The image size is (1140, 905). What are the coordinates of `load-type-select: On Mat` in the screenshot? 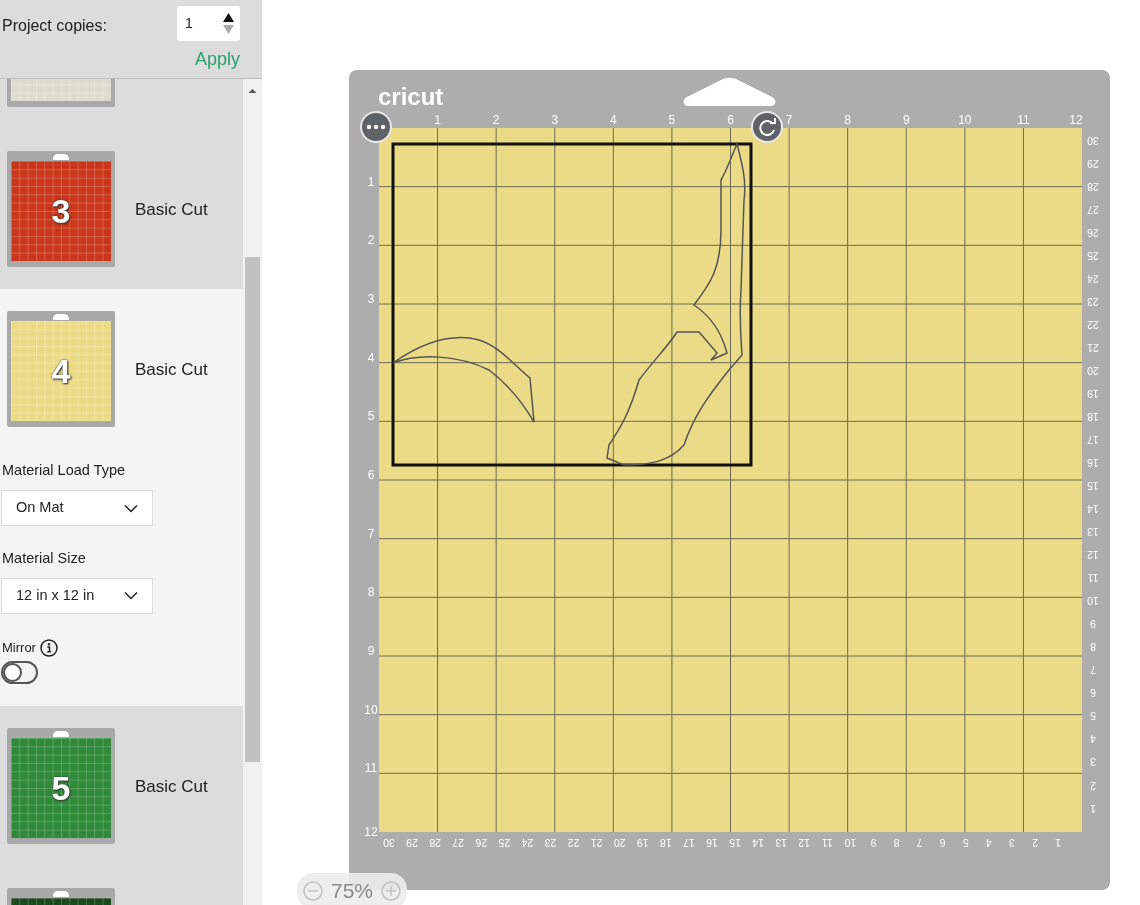 It's located at (77, 508).